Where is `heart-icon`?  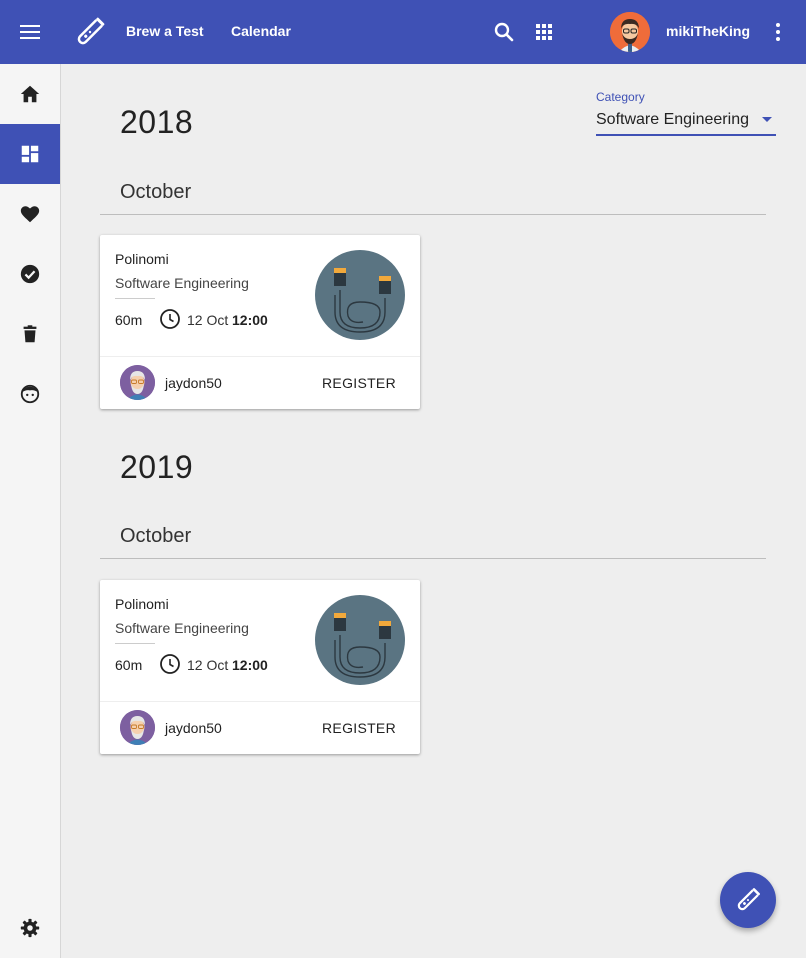
heart-icon is located at coordinates (30, 214).